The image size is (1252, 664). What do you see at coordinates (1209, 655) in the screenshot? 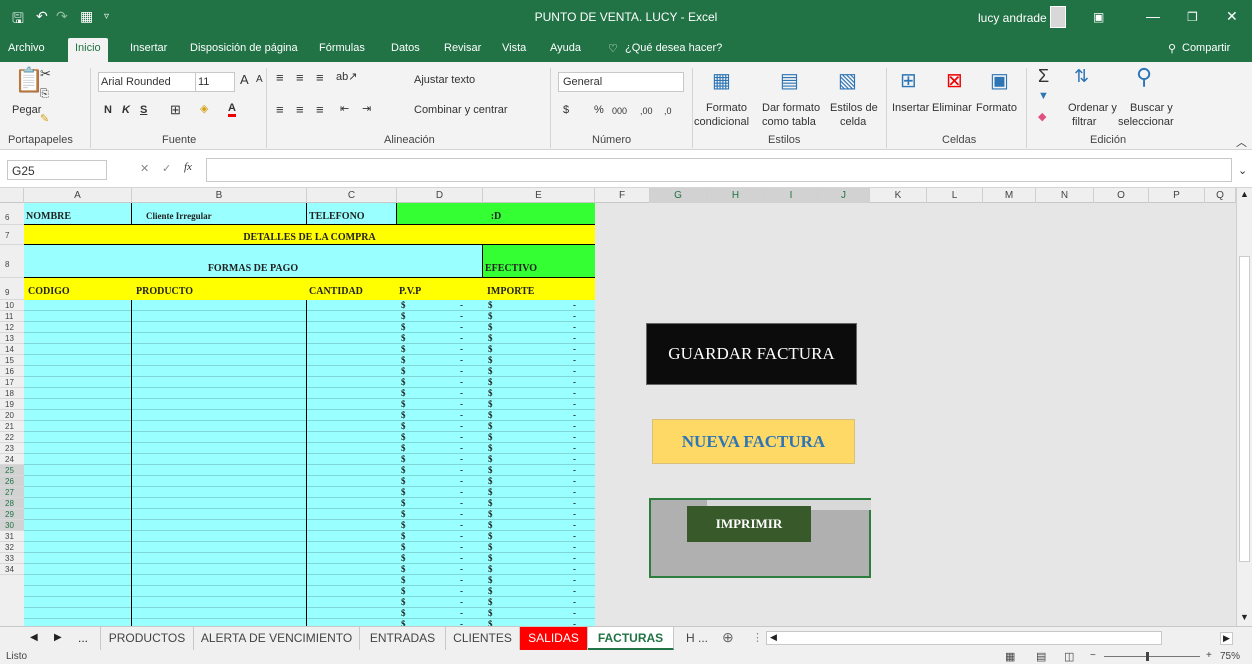
I see `zoom-in-icon: +` at bounding box center [1209, 655].